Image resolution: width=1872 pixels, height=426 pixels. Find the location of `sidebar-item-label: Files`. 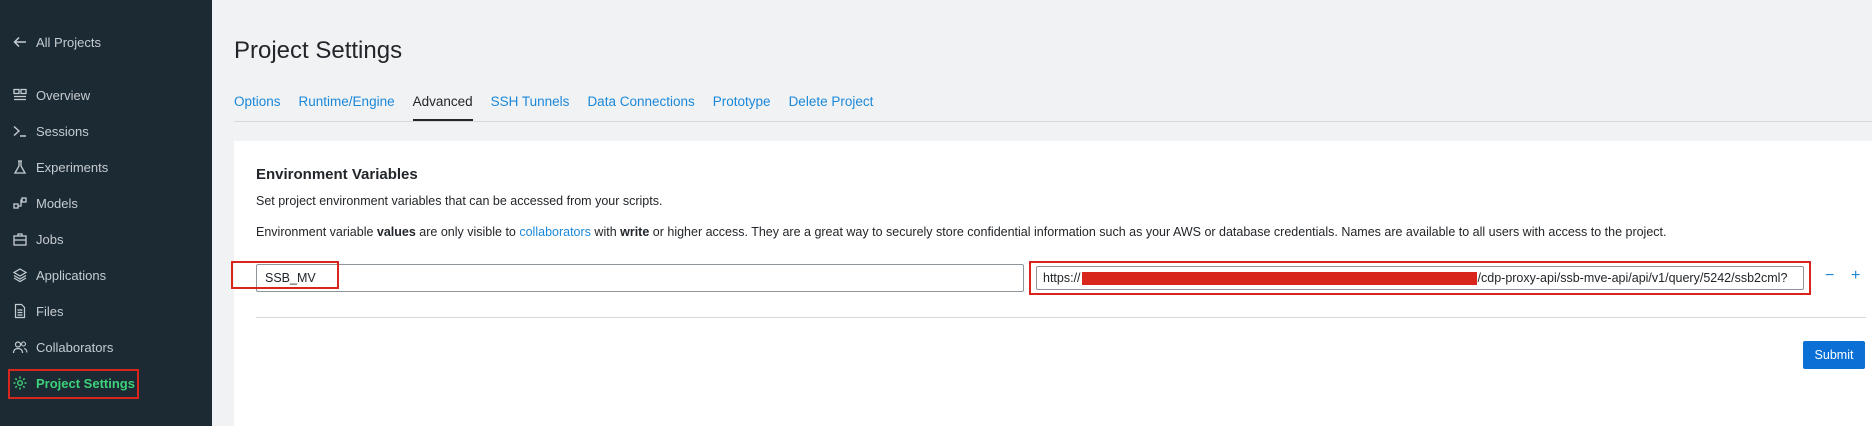

sidebar-item-label: Files is located at coordinates (50, 311).